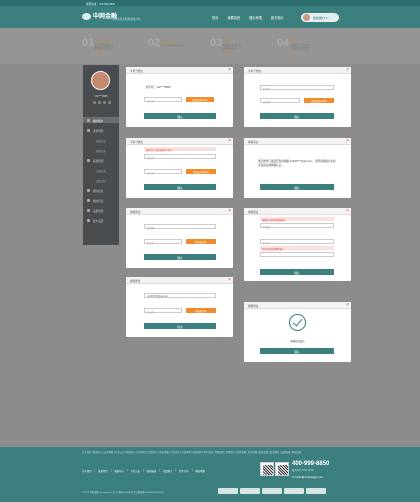  Describe the element at coordinates (99, 52) in the screenshot. I see `register-link: 我要注册` at that location.